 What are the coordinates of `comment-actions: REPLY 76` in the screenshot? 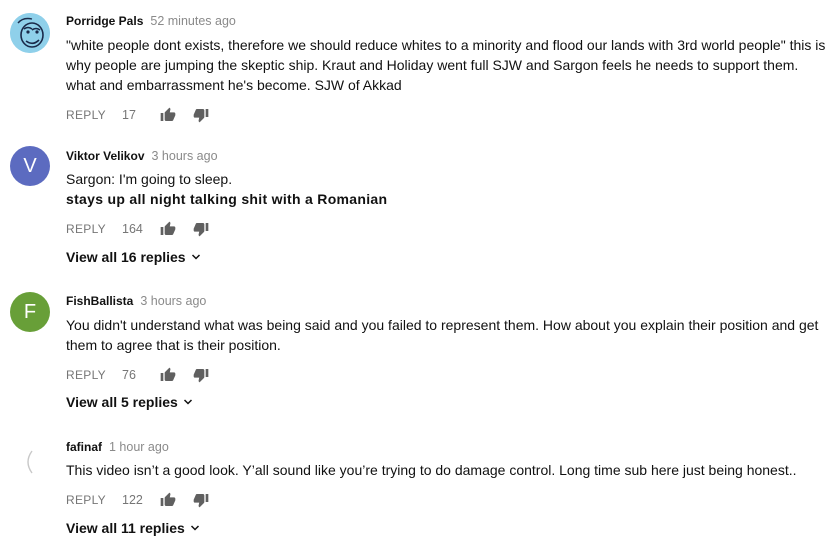 It's located at (146, 375).